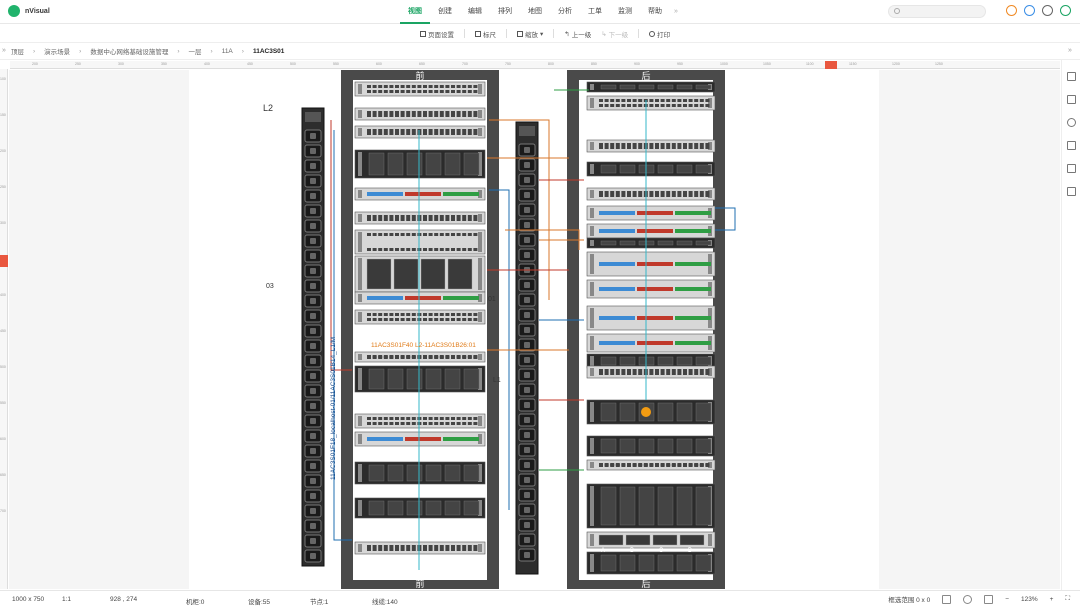 The width and height of the screenshot is (1080, 607). Describe the element at coordinates (1071, 122) in the screenshot. I see `network-icon` at that location.